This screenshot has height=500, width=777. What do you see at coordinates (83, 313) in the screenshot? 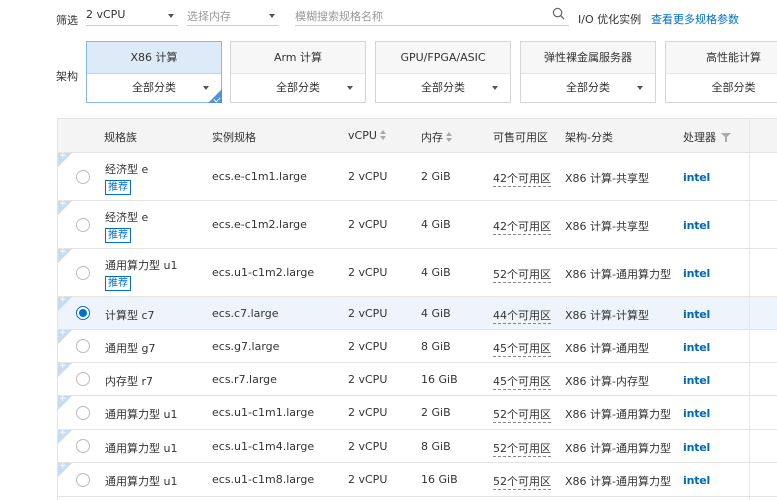
I see `row-radio-checked` at bounding box center [83, 313].